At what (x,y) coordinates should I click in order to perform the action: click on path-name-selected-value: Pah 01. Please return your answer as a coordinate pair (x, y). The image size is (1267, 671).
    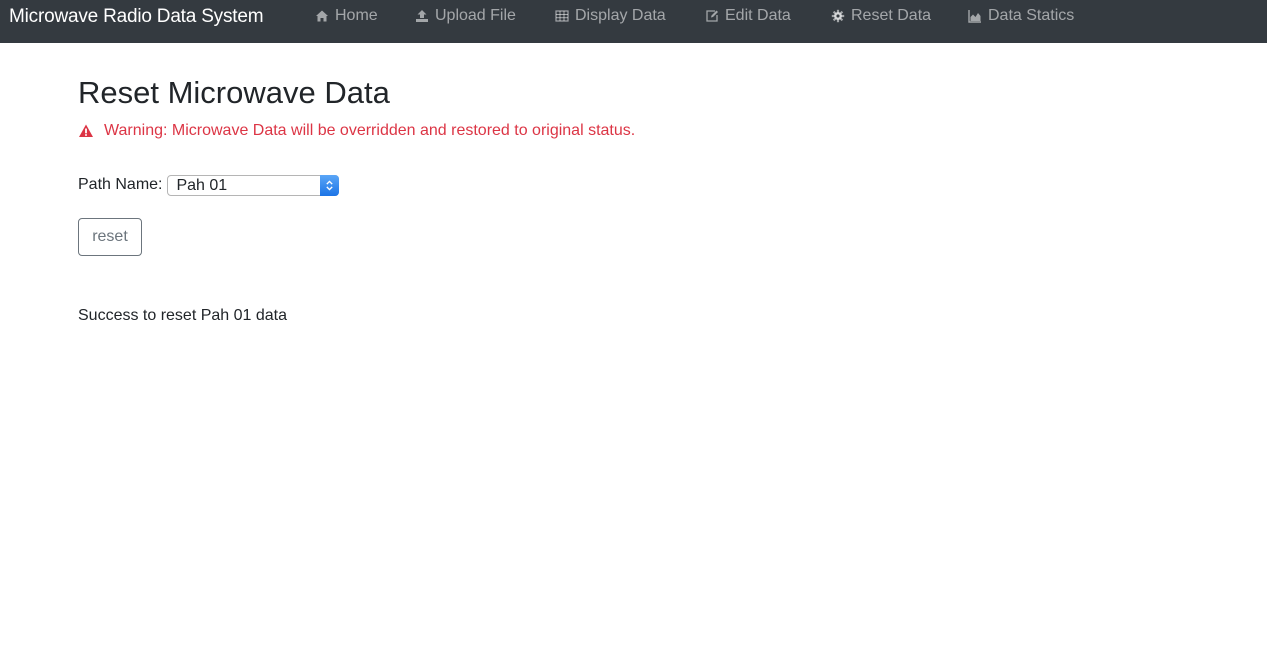
    Looking at the image, I should click on (202, 185).